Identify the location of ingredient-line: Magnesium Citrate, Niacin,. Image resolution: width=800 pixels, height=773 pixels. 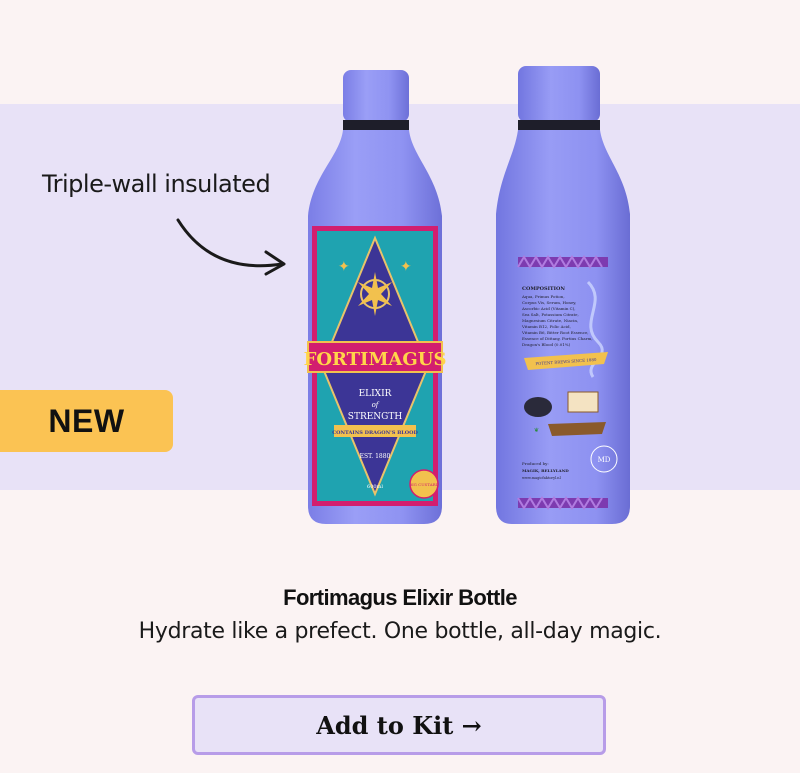
(550, 320).